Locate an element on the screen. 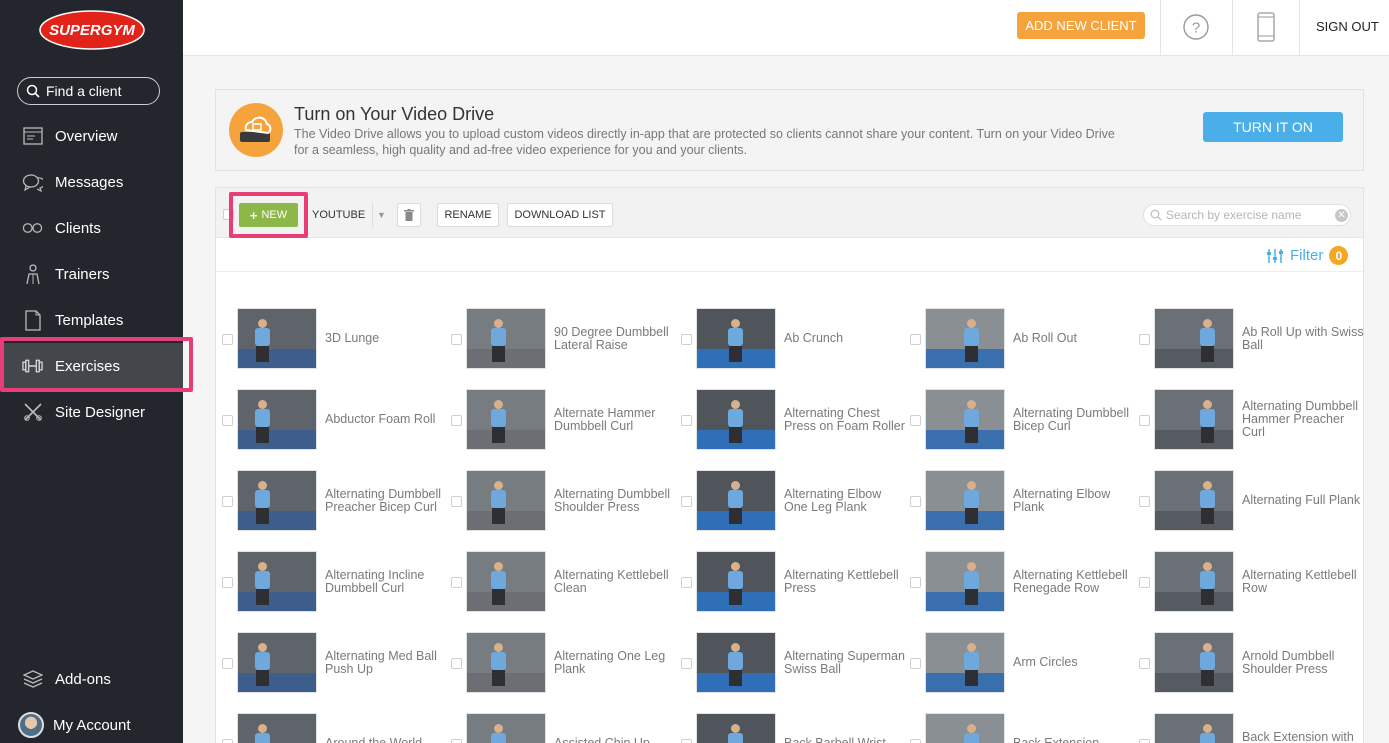  exercise-card: Alternating Elbow Plank is located at coordinates (1022, 501).